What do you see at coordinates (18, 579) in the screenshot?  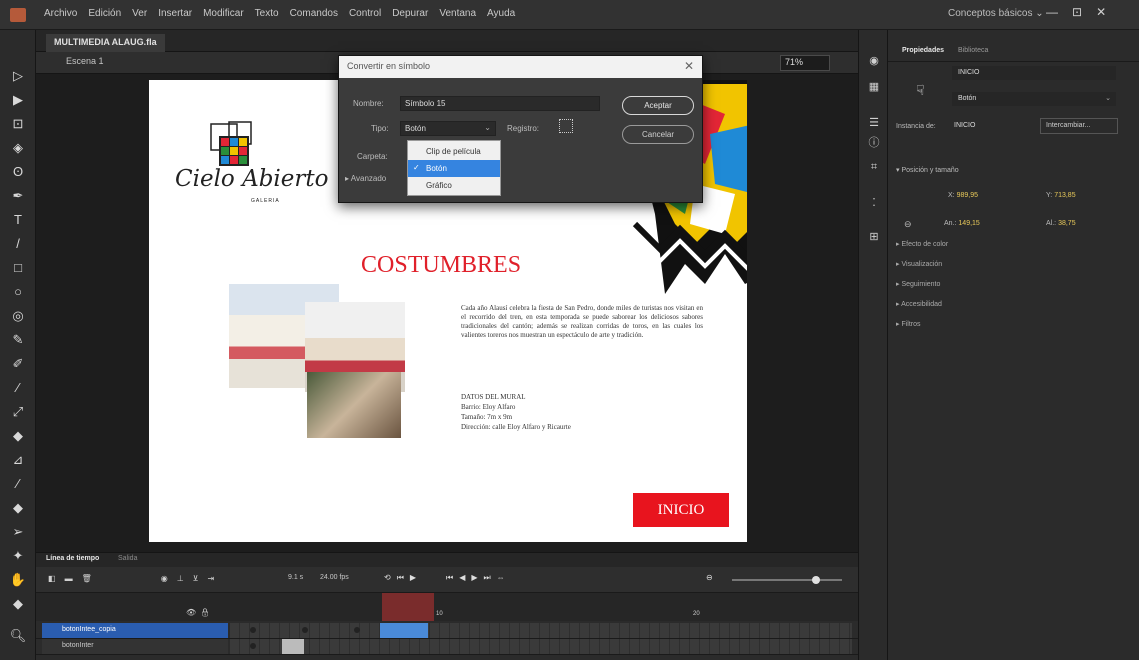 I see `hand-tool-icon: ✋` at bounding box center [18, 579].